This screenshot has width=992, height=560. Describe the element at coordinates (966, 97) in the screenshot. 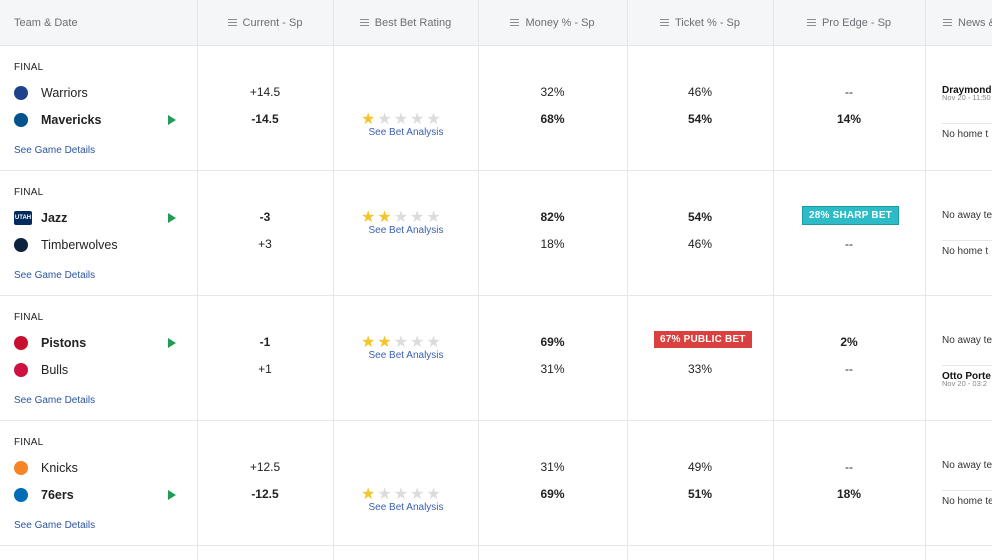

I see `news-timestamp: Nov 20 - 11:50` at that location.